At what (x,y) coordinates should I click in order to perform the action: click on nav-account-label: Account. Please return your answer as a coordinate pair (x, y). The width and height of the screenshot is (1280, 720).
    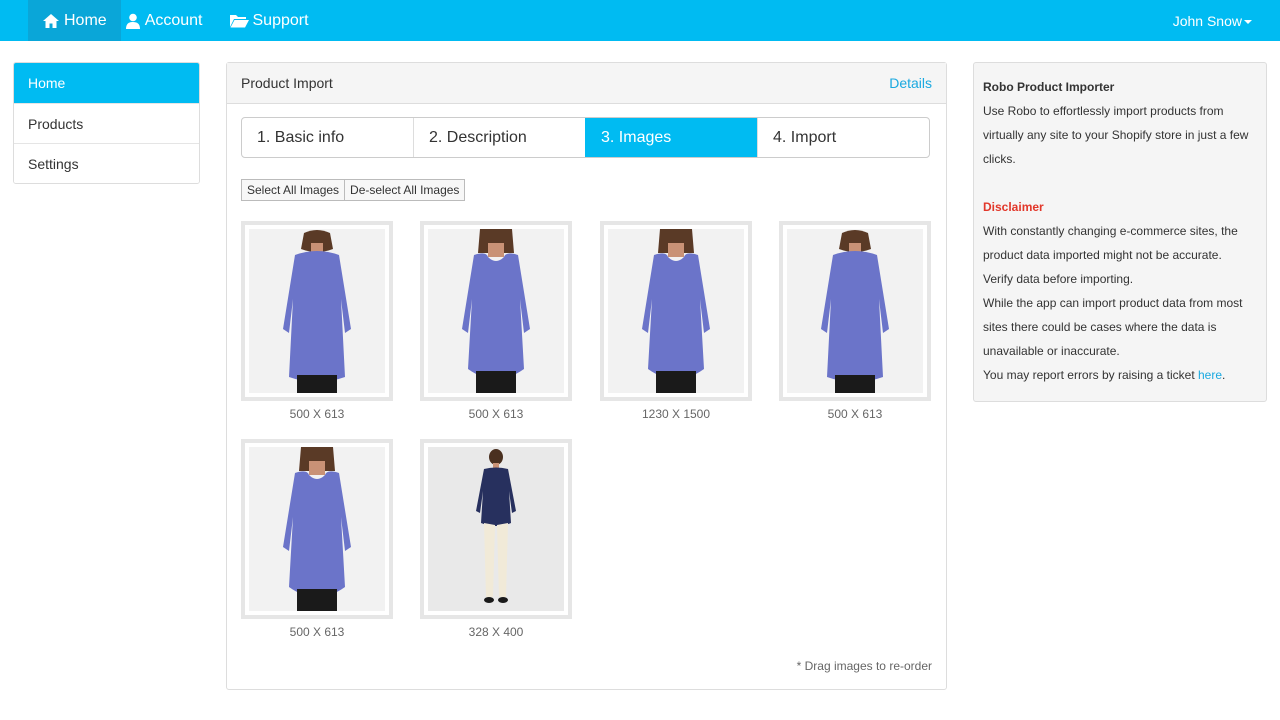
    Looking at the image, I should click on (173, 20).